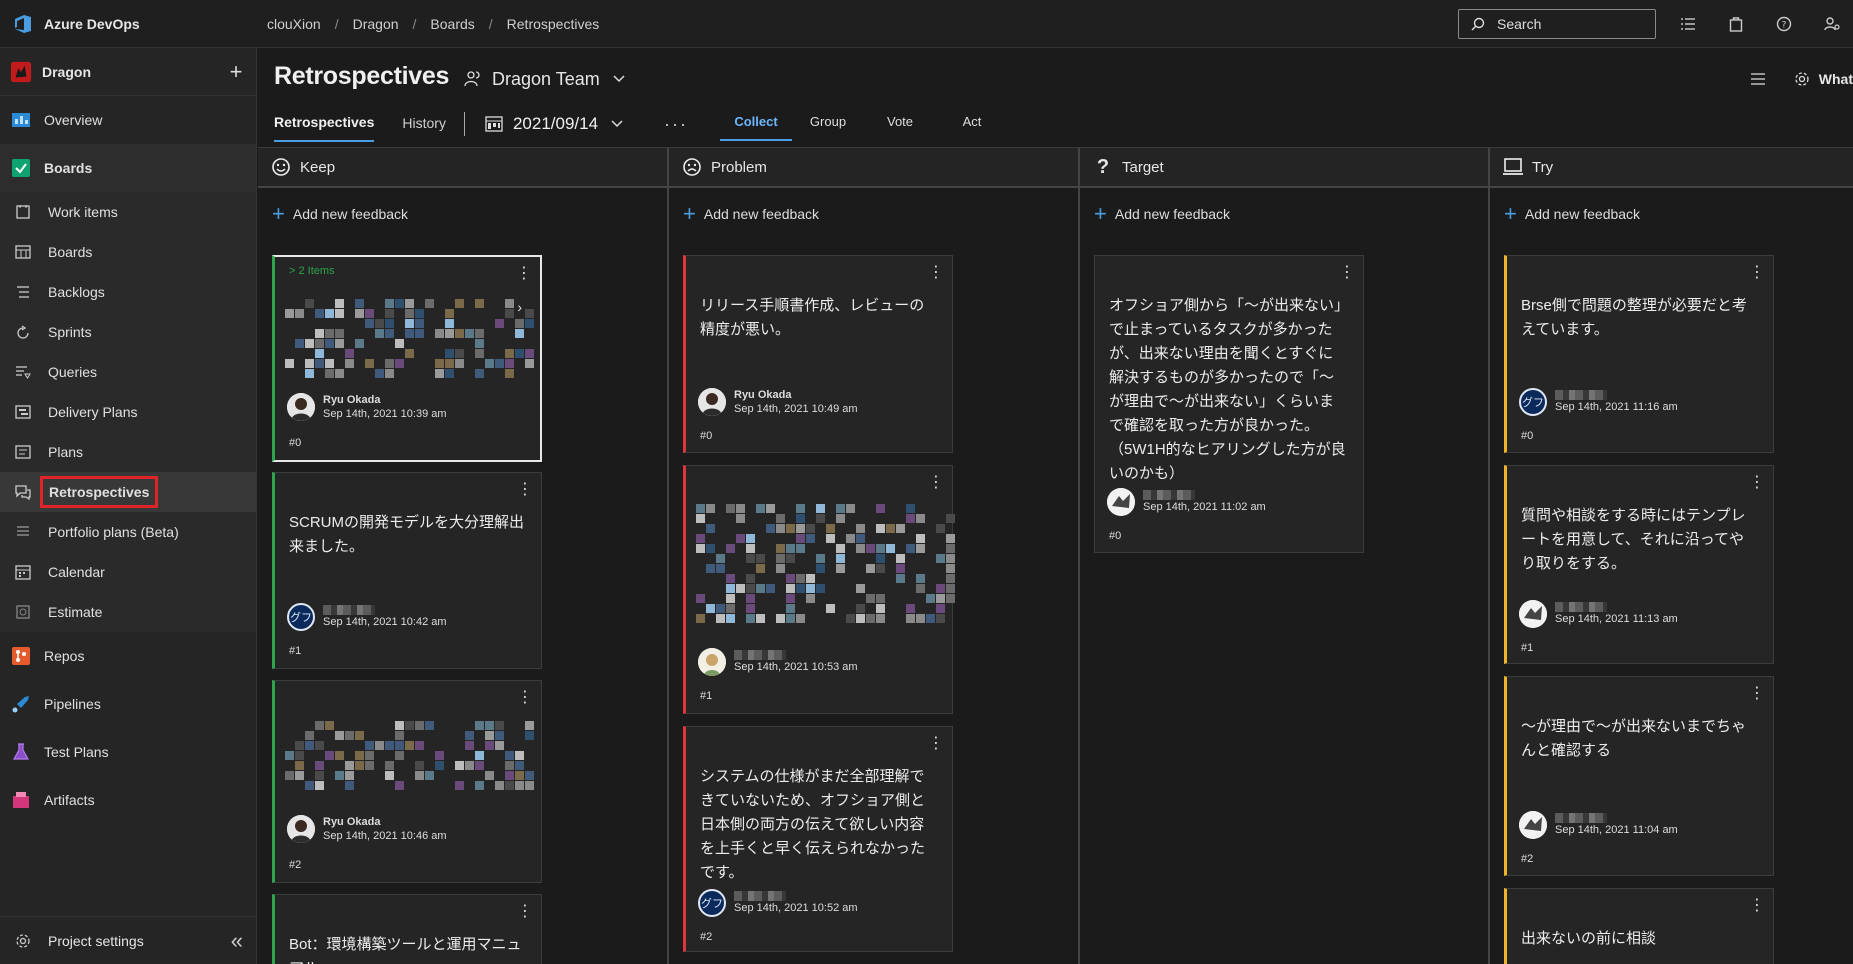  What do you see at coordinates (1186, 502) in the screenshot?
I see `card-author: Sep 14th, 2021 11:02 am` at bounding box center [1186, 502].